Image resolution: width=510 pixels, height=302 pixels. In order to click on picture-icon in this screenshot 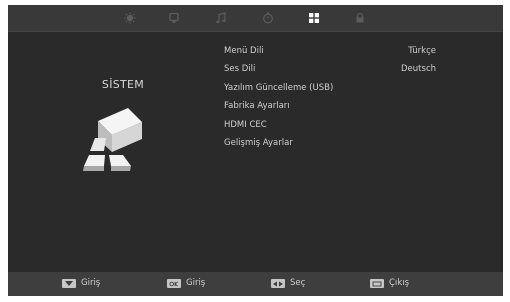, I will do `click(130, 18)`.